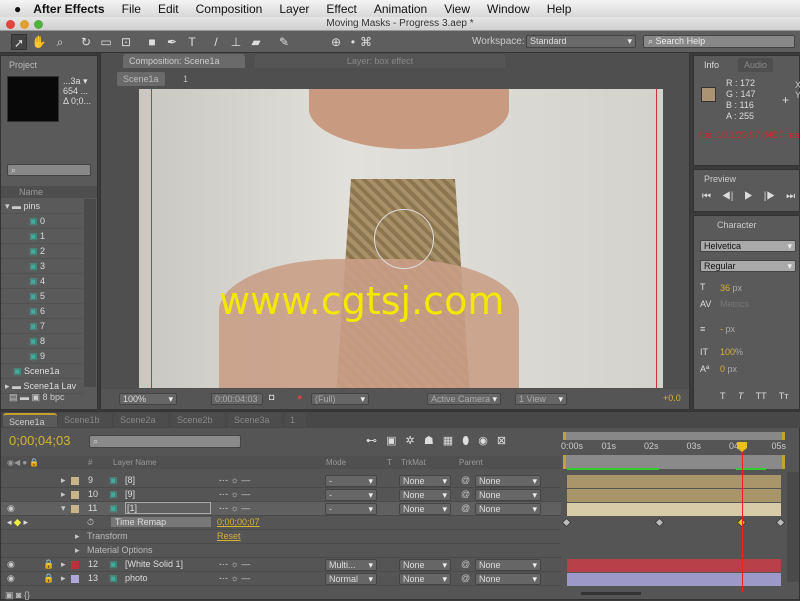 The image size is (800, 601). I want to click on draft-3d-icon: ✲, so click(410, 441).